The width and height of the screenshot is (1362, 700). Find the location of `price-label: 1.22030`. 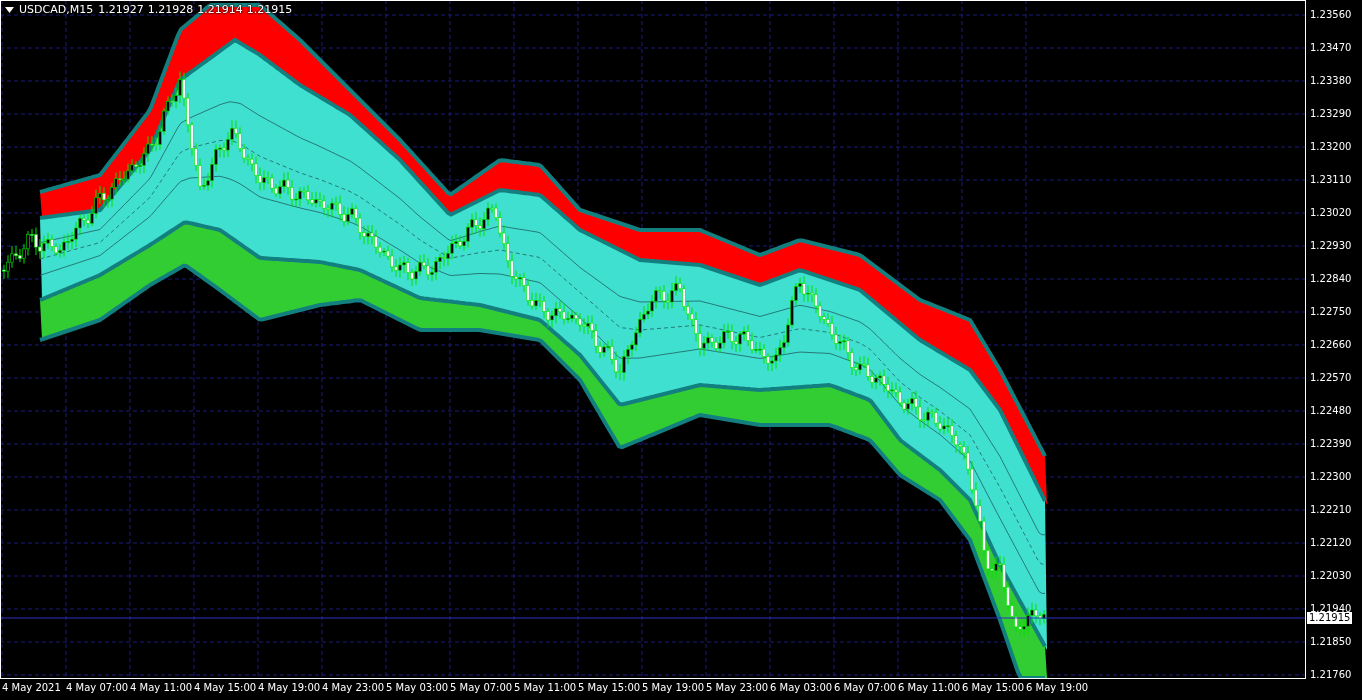

price-label: 1.22030 is located at coordinates (1331, 576).